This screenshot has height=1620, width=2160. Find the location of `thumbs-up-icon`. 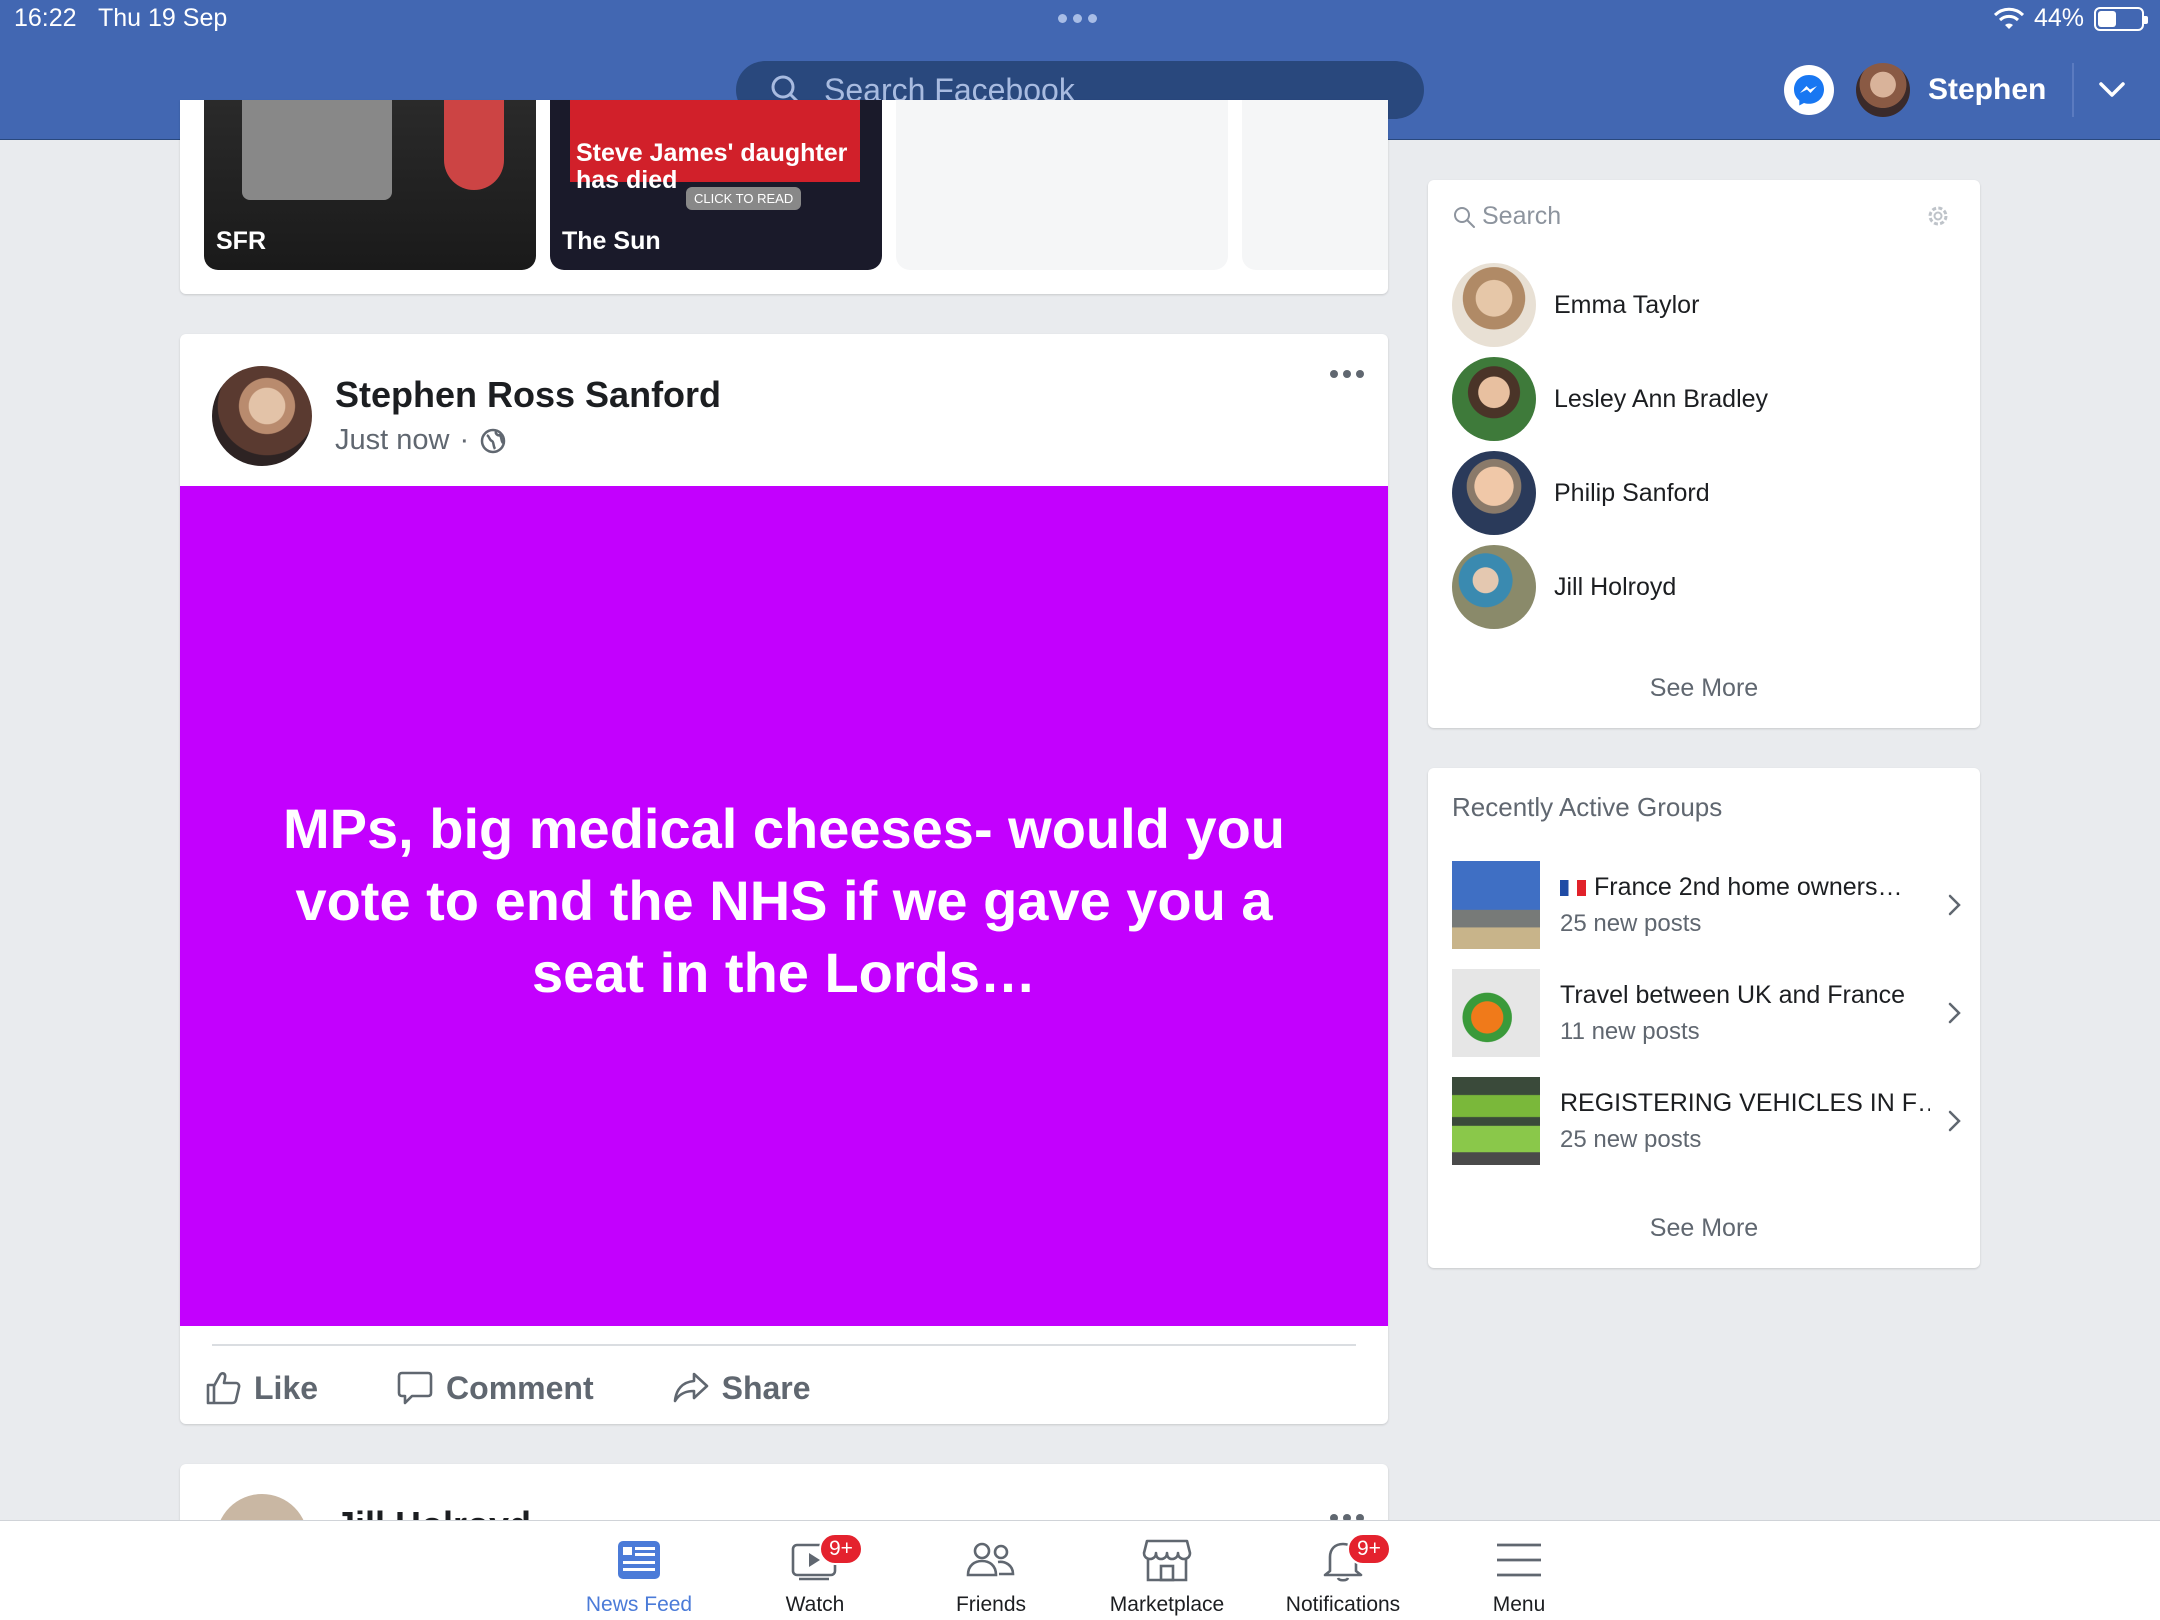

thumbs-up-icon is located at coordinates (223, 1388).